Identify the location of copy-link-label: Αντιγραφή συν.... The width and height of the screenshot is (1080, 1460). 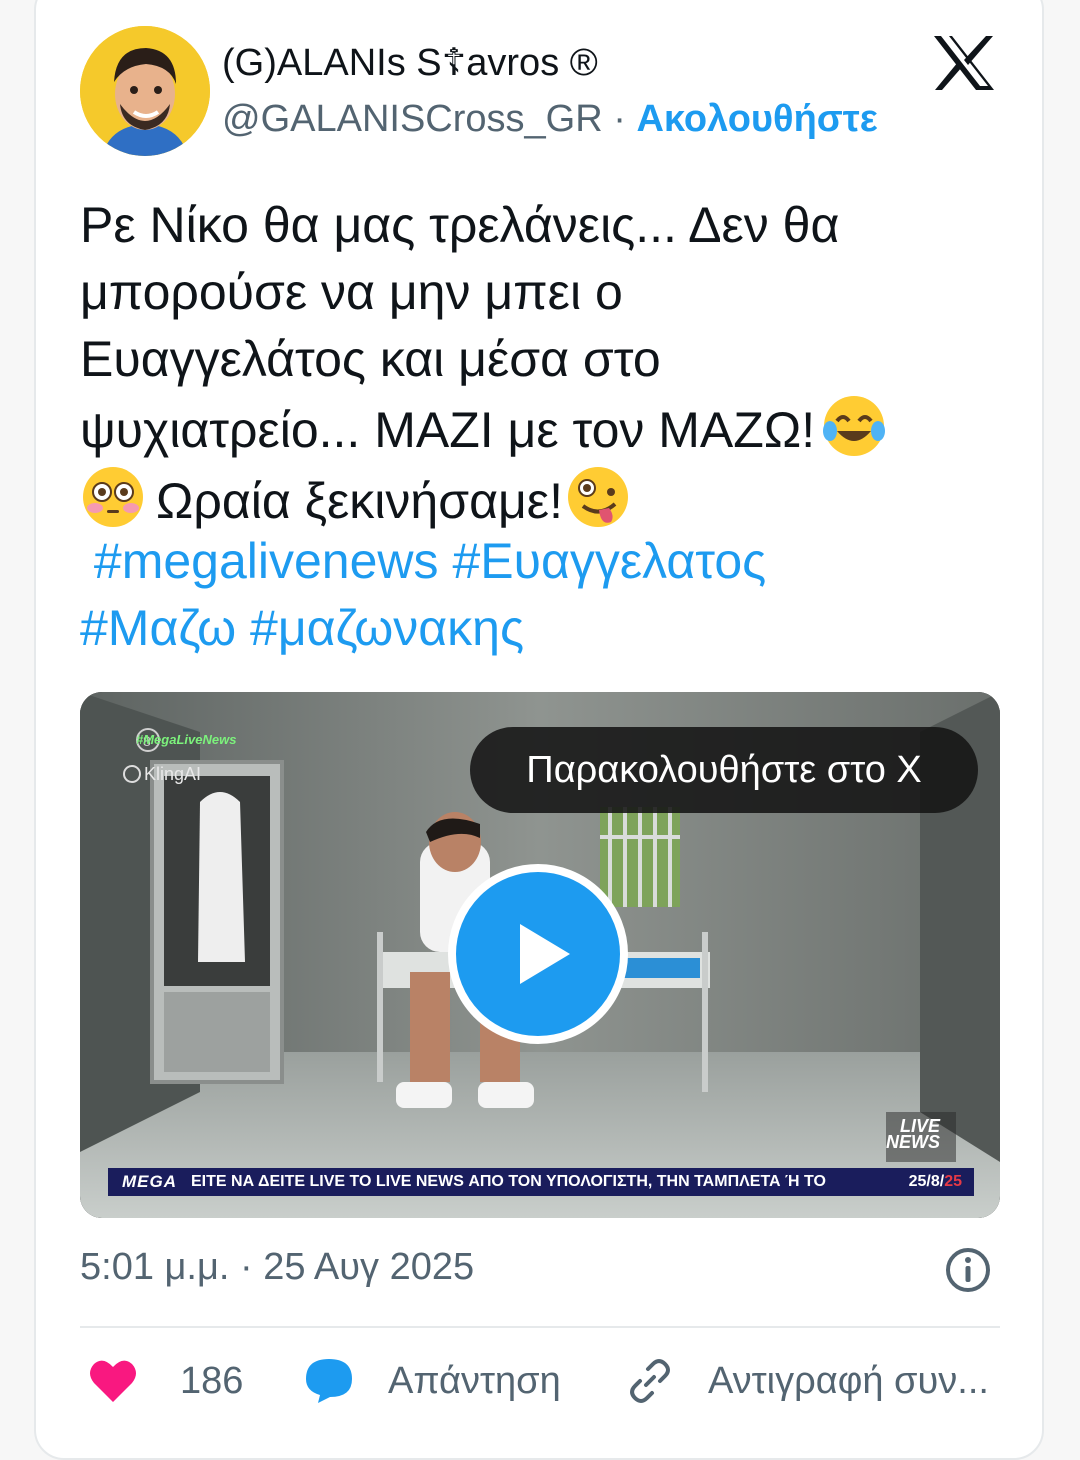
(848, 1380).